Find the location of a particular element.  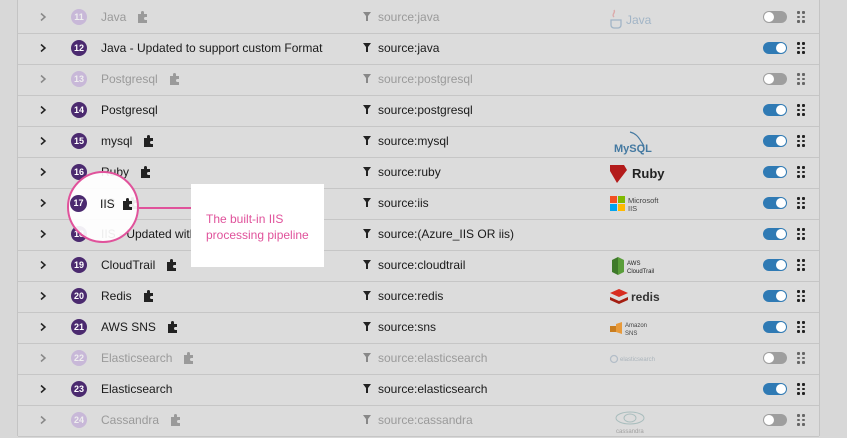

pipeline-row: 13 Postgresql source:postgresql is located at coordinates (418, 80).